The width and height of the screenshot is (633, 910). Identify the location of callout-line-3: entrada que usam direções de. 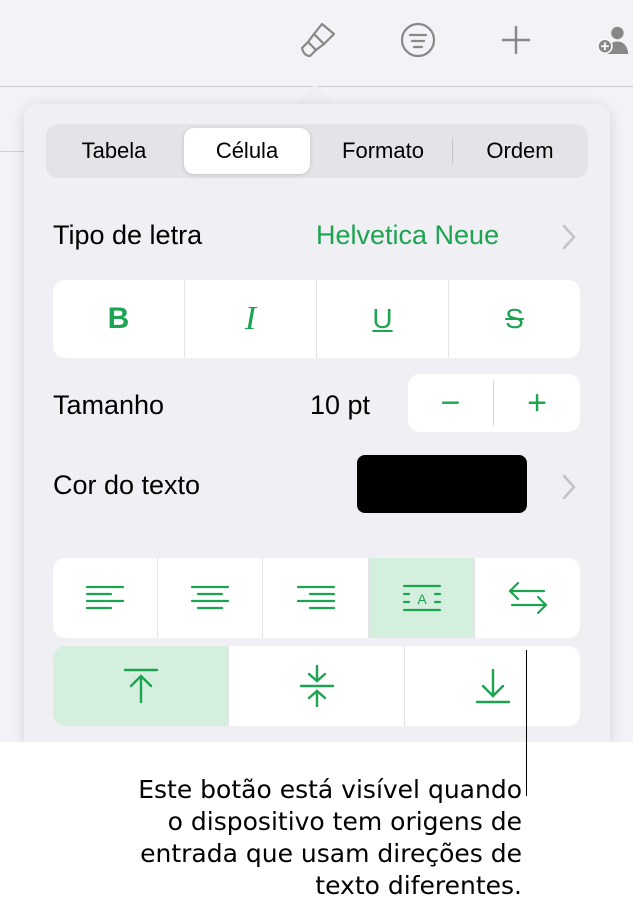
(331, 853).